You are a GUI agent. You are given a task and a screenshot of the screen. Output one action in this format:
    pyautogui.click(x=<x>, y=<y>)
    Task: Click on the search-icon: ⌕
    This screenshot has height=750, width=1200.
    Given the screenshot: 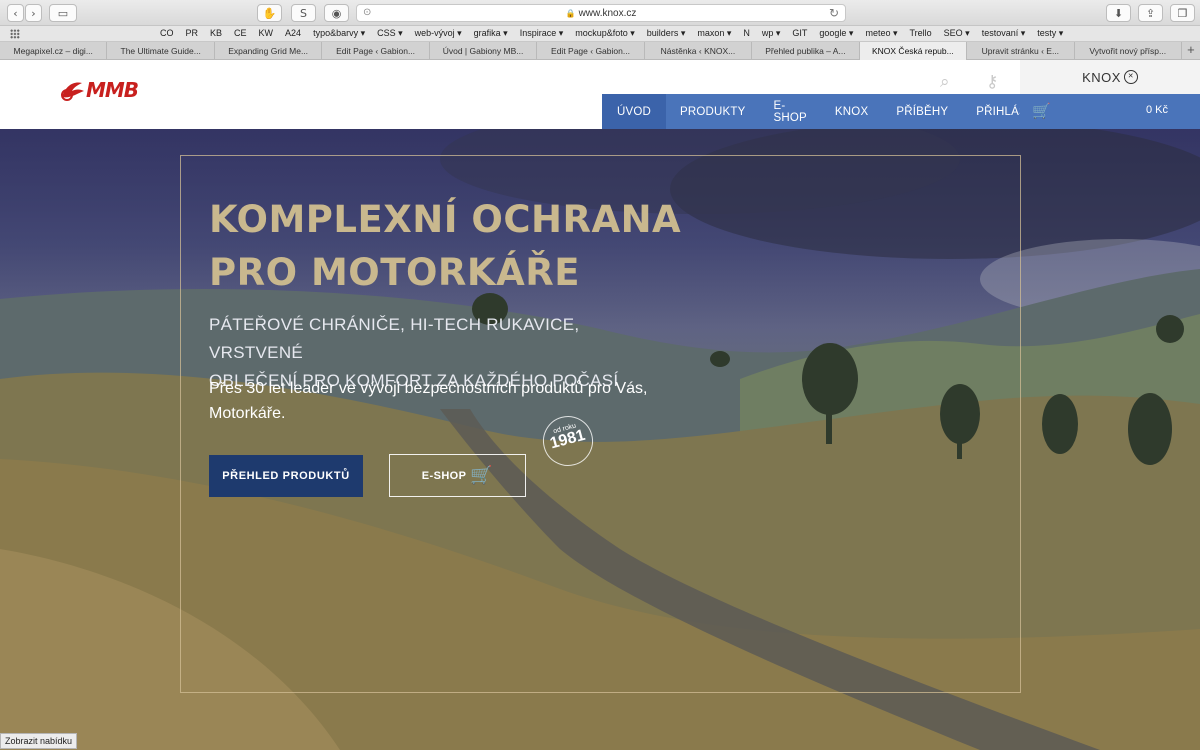 What is the action you would take?
    pyautogui.click(x=945, y=82)
    